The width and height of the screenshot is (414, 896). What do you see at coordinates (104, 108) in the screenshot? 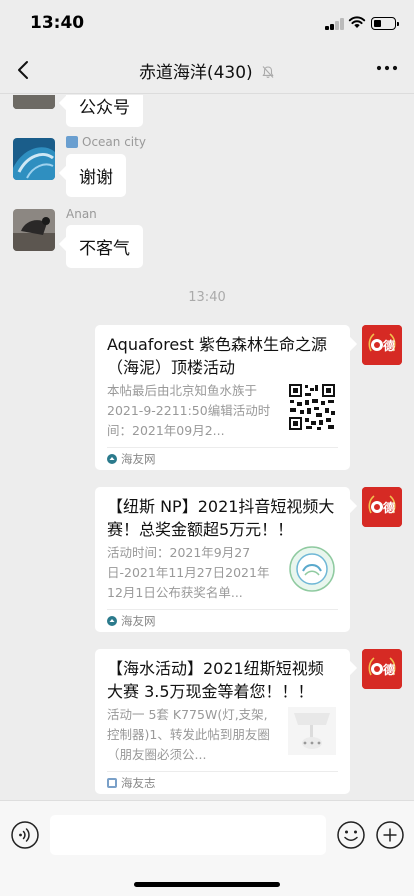
I see `message-text: 公众号` at bounding box center [104, 108].